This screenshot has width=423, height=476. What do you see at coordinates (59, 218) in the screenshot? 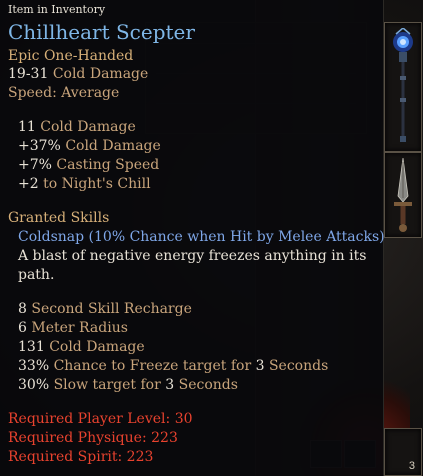
I see `granted-skills-heading: Granted Skills` at bounding box center [59, 218].